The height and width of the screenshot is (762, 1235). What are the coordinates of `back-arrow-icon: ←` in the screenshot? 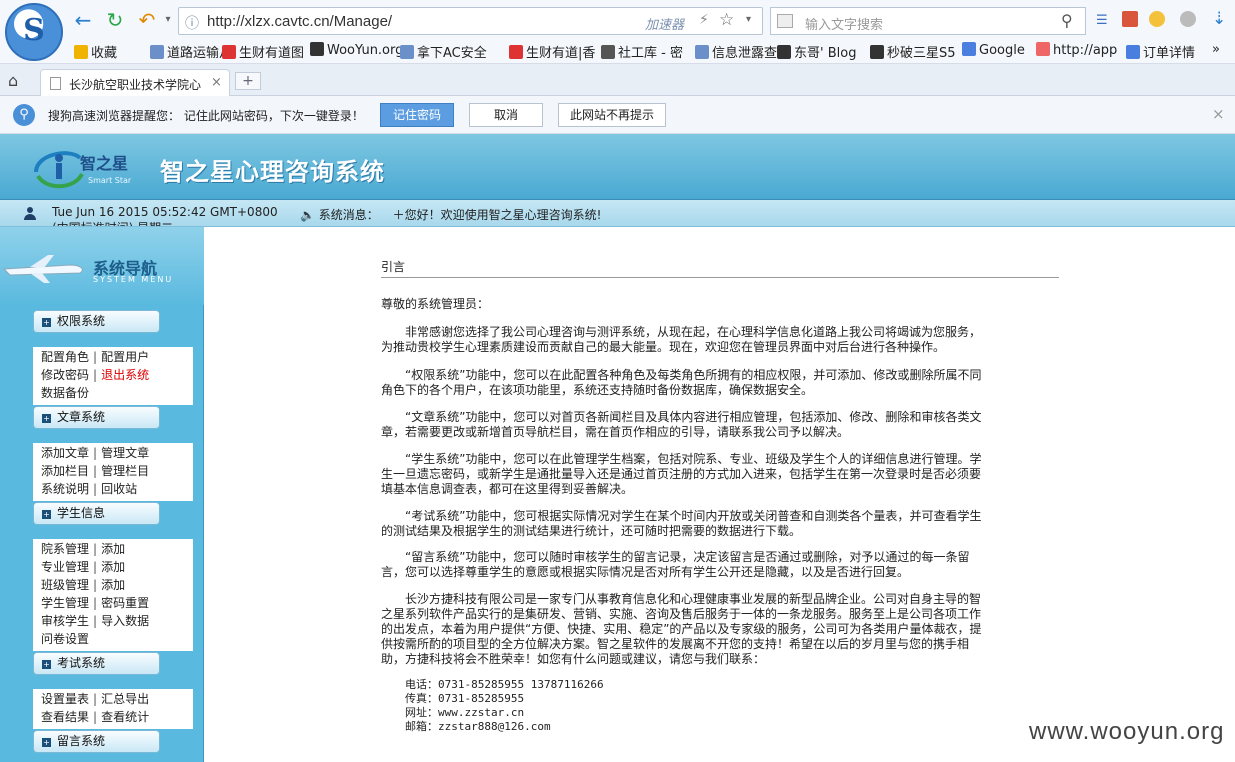 It's located at (83, 21).